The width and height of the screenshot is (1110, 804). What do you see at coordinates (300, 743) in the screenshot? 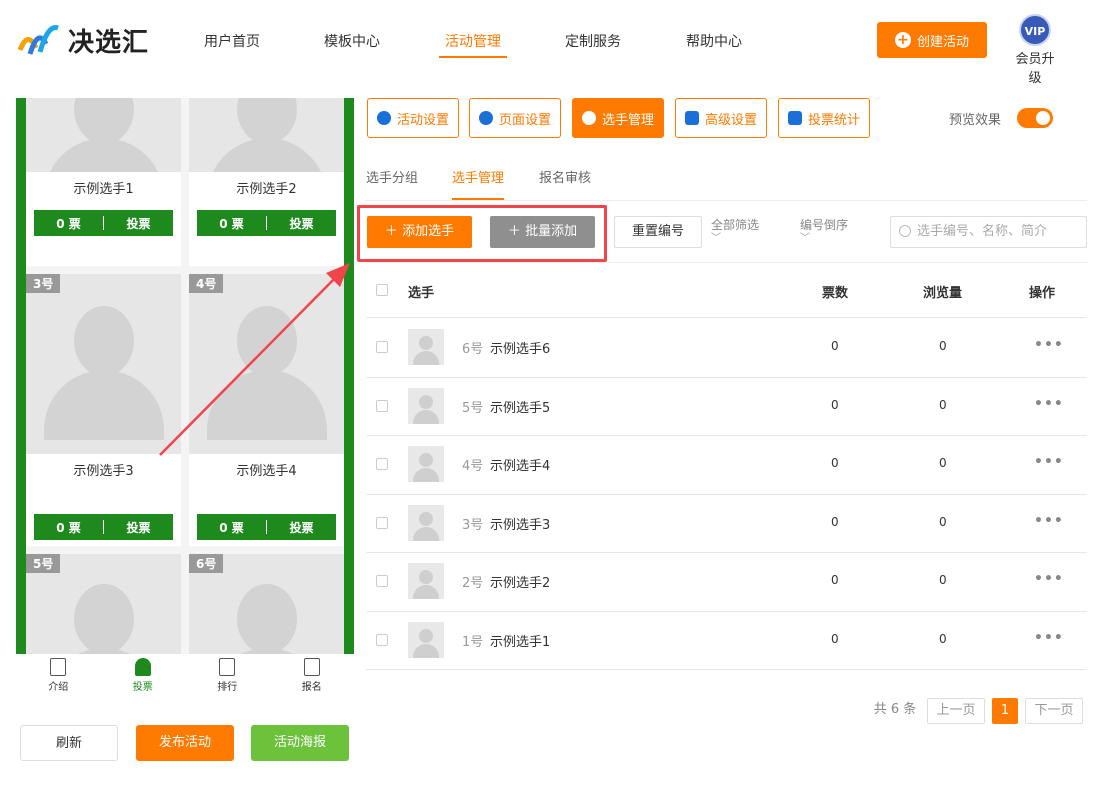
I see `poster-button: 活动海报` at bounding box center [300, 743].